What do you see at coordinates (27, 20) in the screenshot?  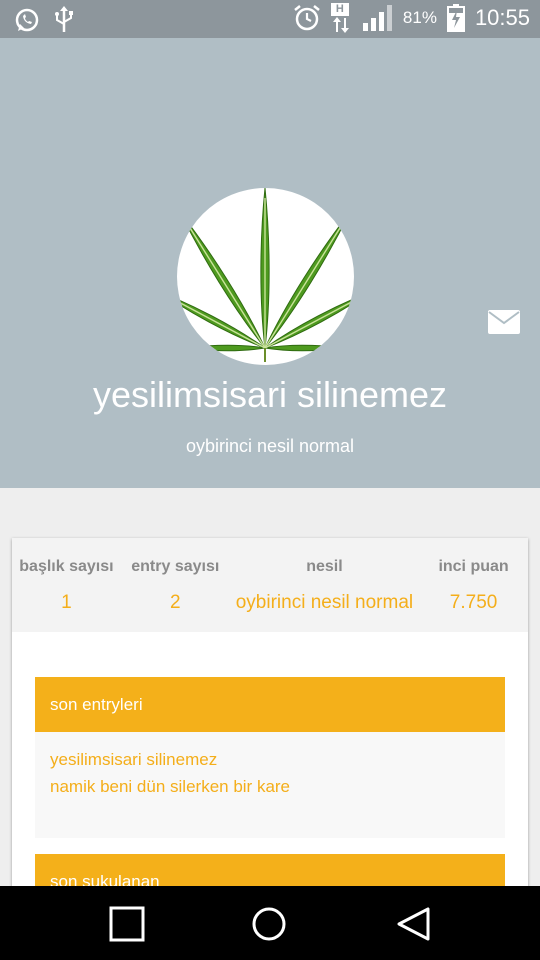 I see `whatsapp-icon` at bounding box center [27, 20].